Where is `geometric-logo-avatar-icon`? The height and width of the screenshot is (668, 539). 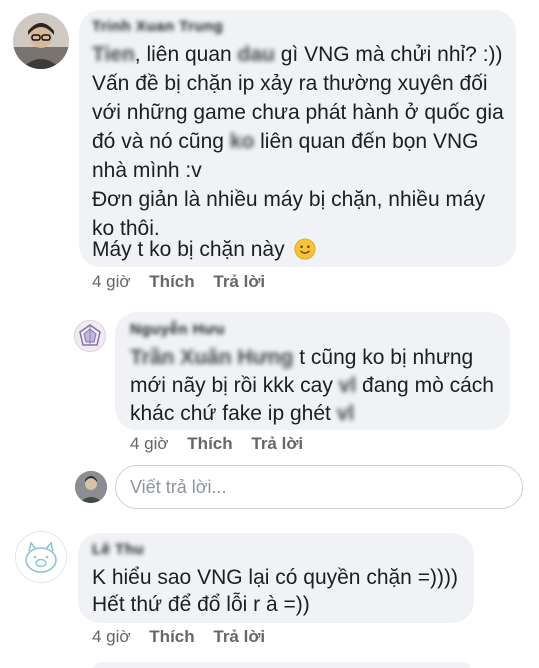
geometric-logo-avatar-icon is located at coordinates (90, 336).